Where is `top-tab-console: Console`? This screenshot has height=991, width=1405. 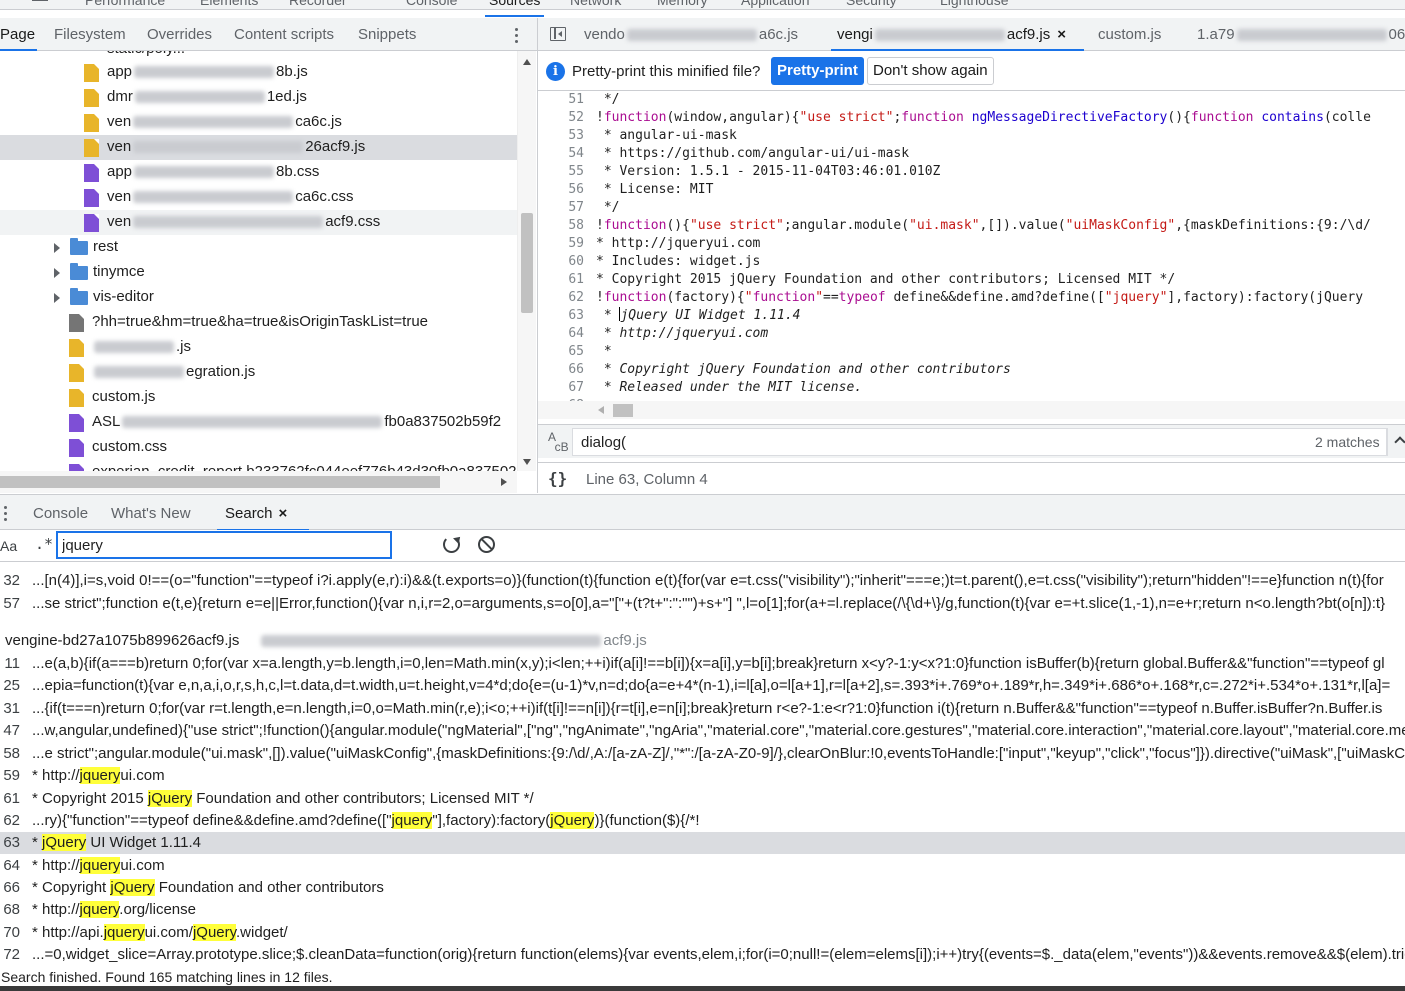
top-tab-console: Console is located at coordinates (431, 4).